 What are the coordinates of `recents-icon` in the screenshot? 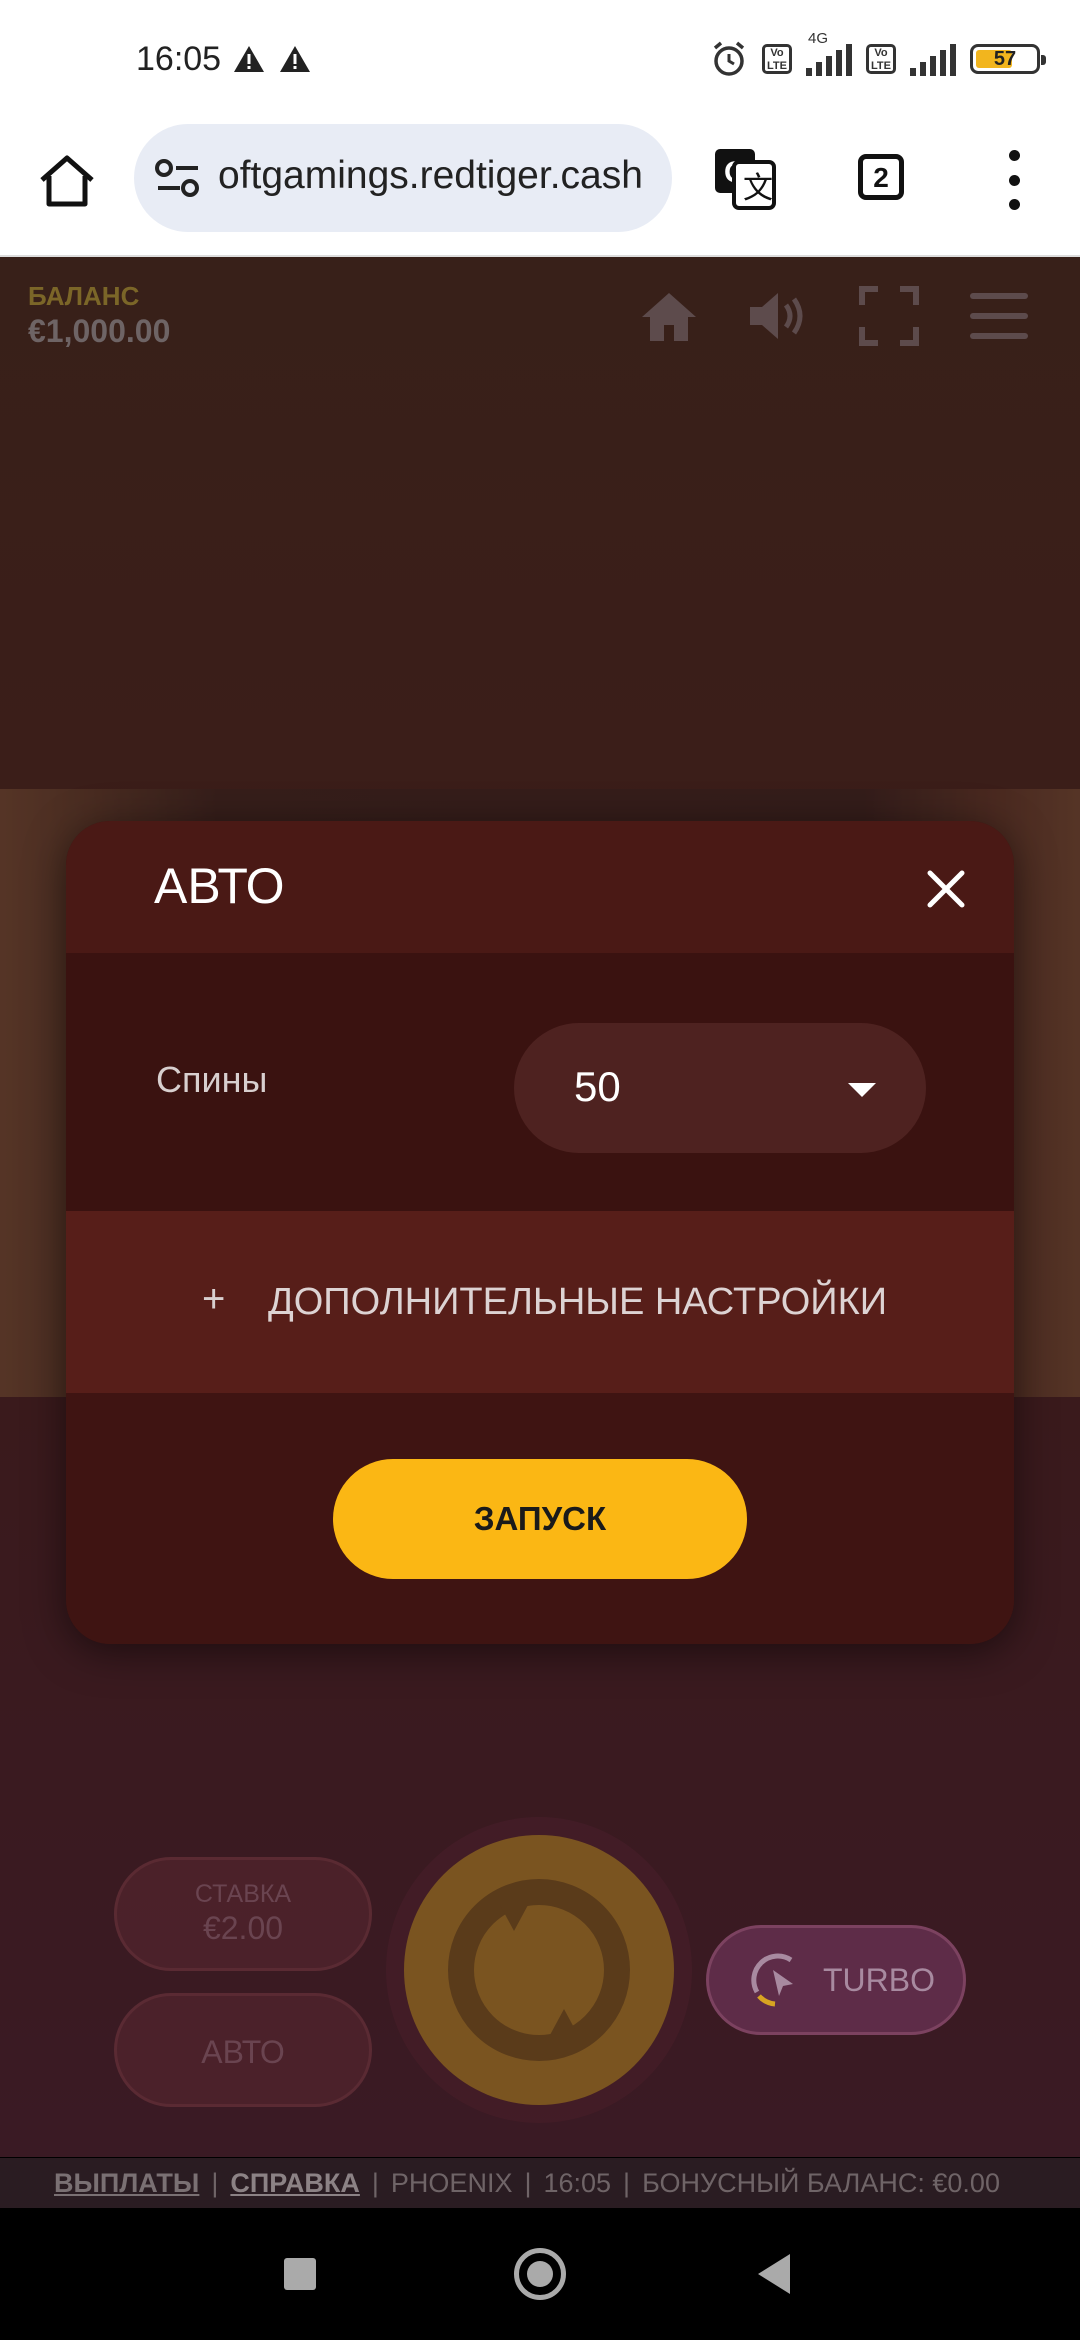 It's located at (300, 2274).